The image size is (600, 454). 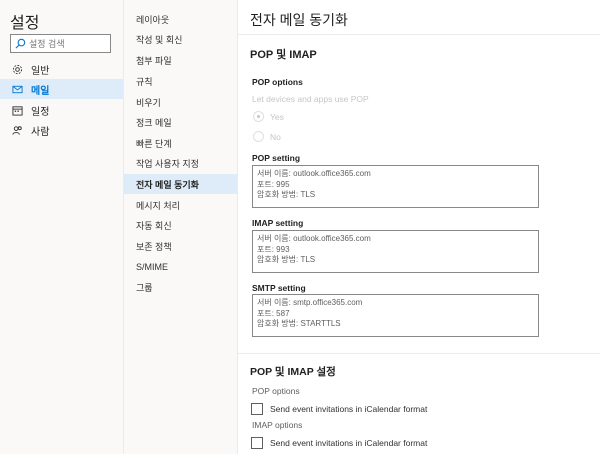 What do you see at coordinates (276, 391) in the screenshot?
I see `pop-options2-label: POP options` at bounding box center [276, 391].